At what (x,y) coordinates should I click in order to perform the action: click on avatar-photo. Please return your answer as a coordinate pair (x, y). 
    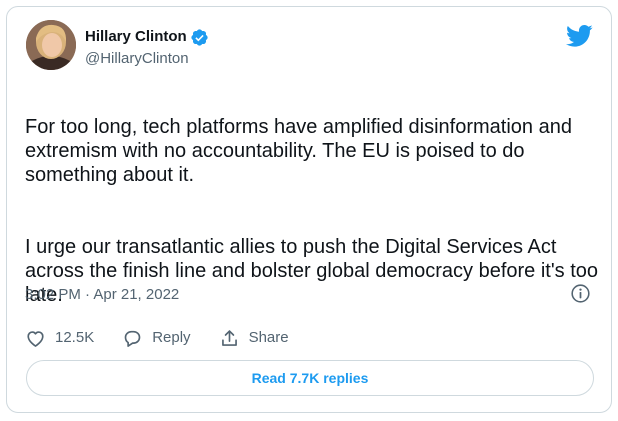
    Looking at the image, I should click on (51, 45).